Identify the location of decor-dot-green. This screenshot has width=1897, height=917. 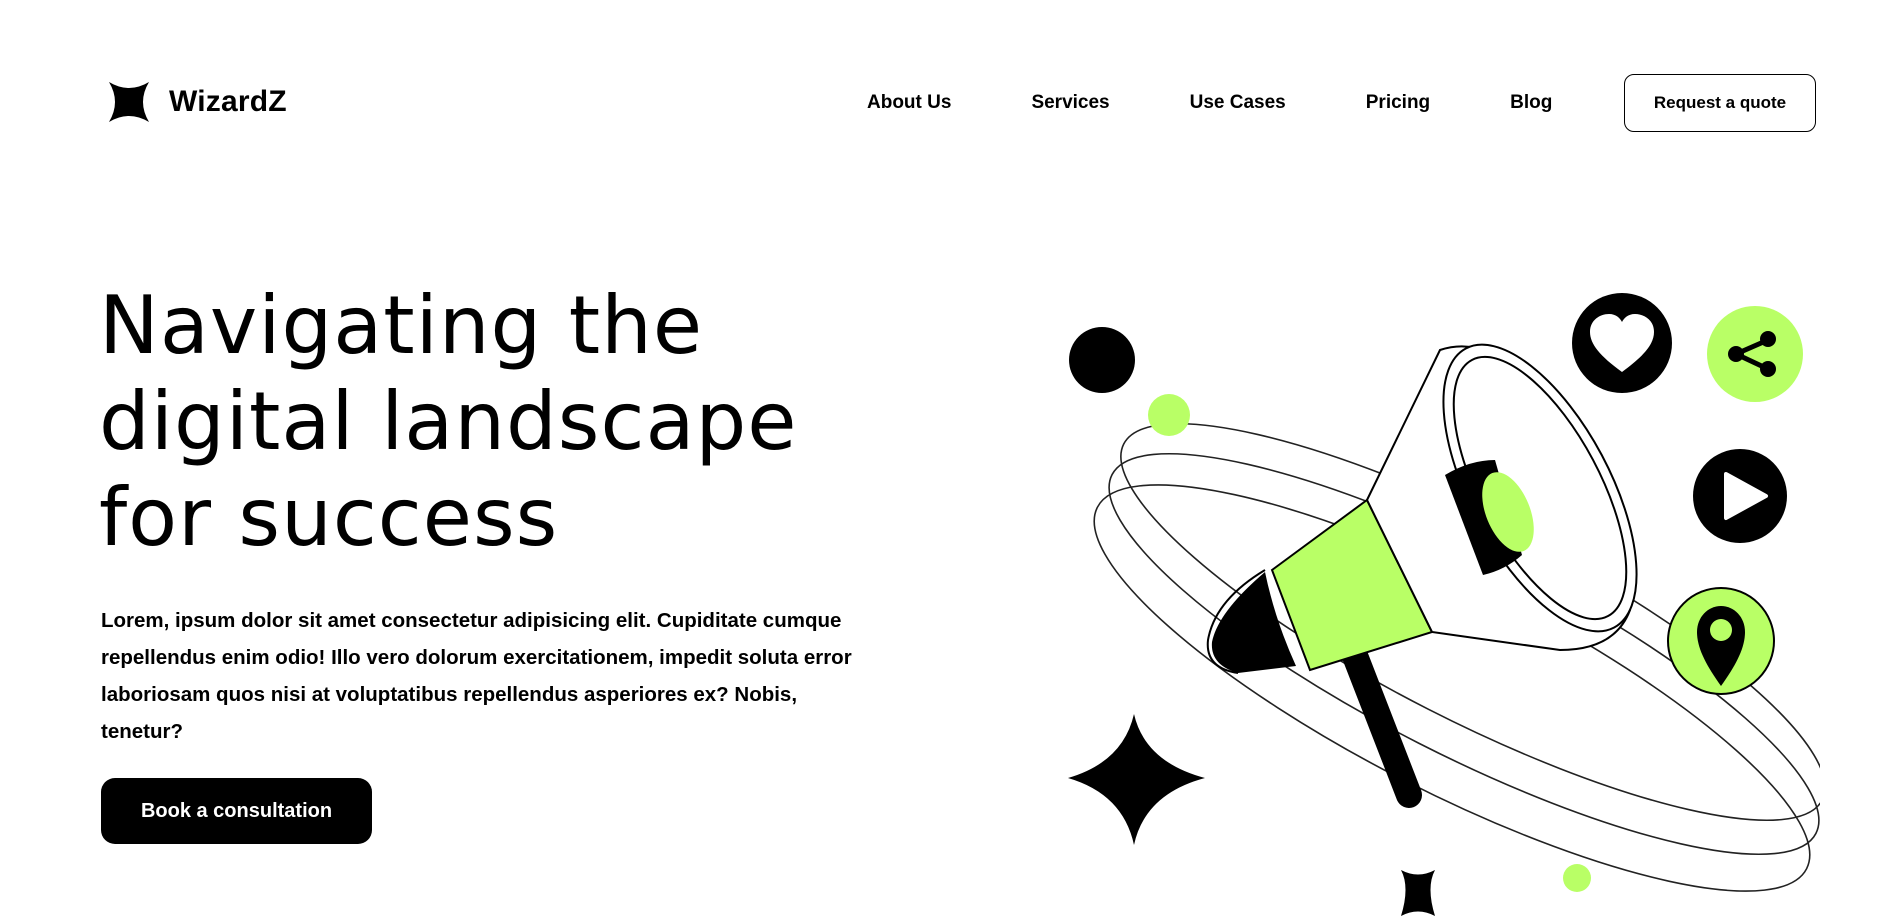
(1169, 415).